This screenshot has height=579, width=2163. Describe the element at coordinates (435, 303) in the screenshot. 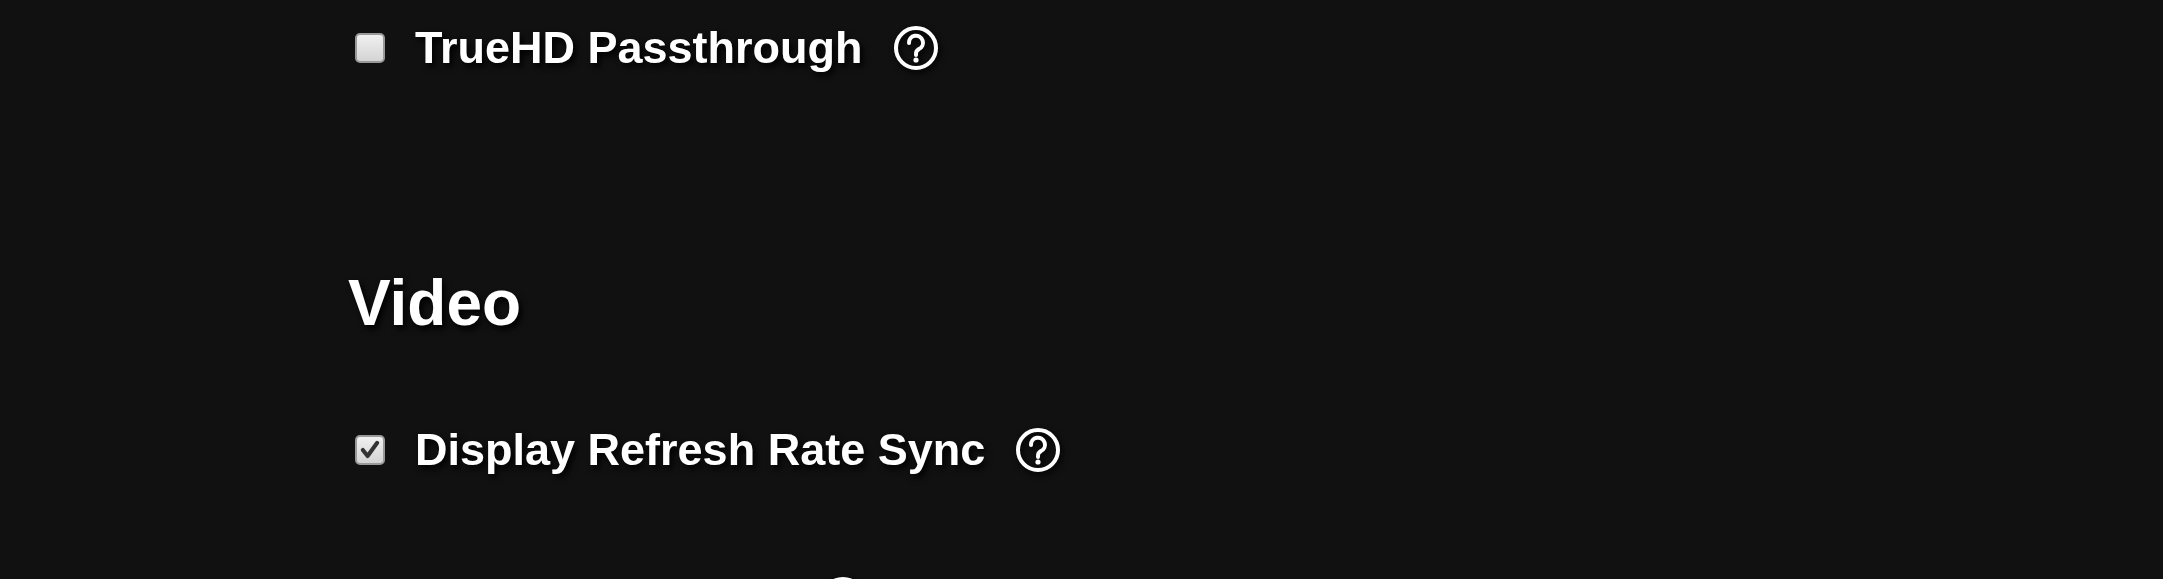

I see `section-heading: Video` at that location.